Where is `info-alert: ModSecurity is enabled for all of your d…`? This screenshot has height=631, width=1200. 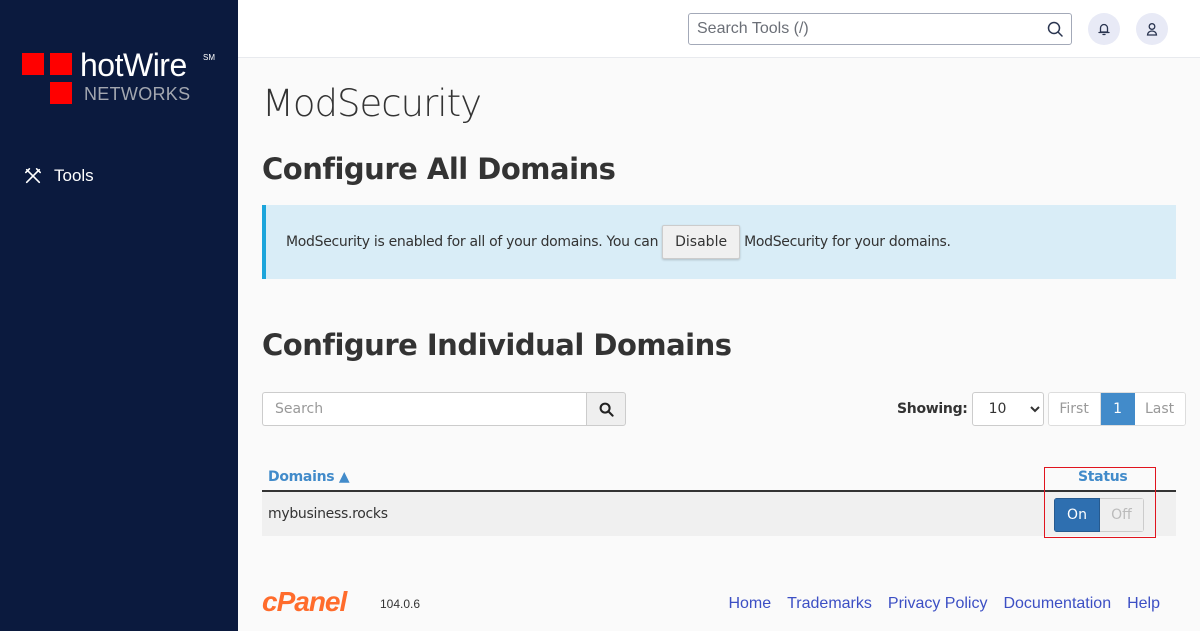
info-alert: ModSecurity is enabled for all of your d… is located at coordinates (719, 242).